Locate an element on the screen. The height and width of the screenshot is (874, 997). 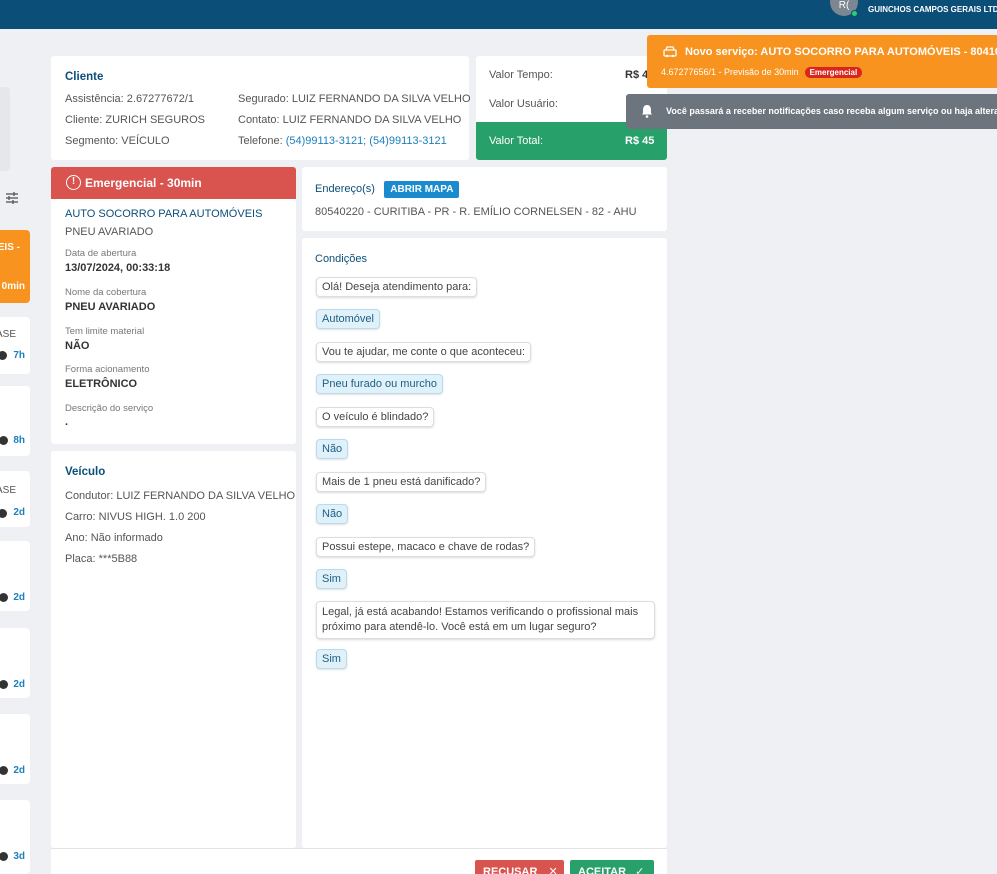
acionamento-label: Forma acionamento is located at coordinates (107, 369).